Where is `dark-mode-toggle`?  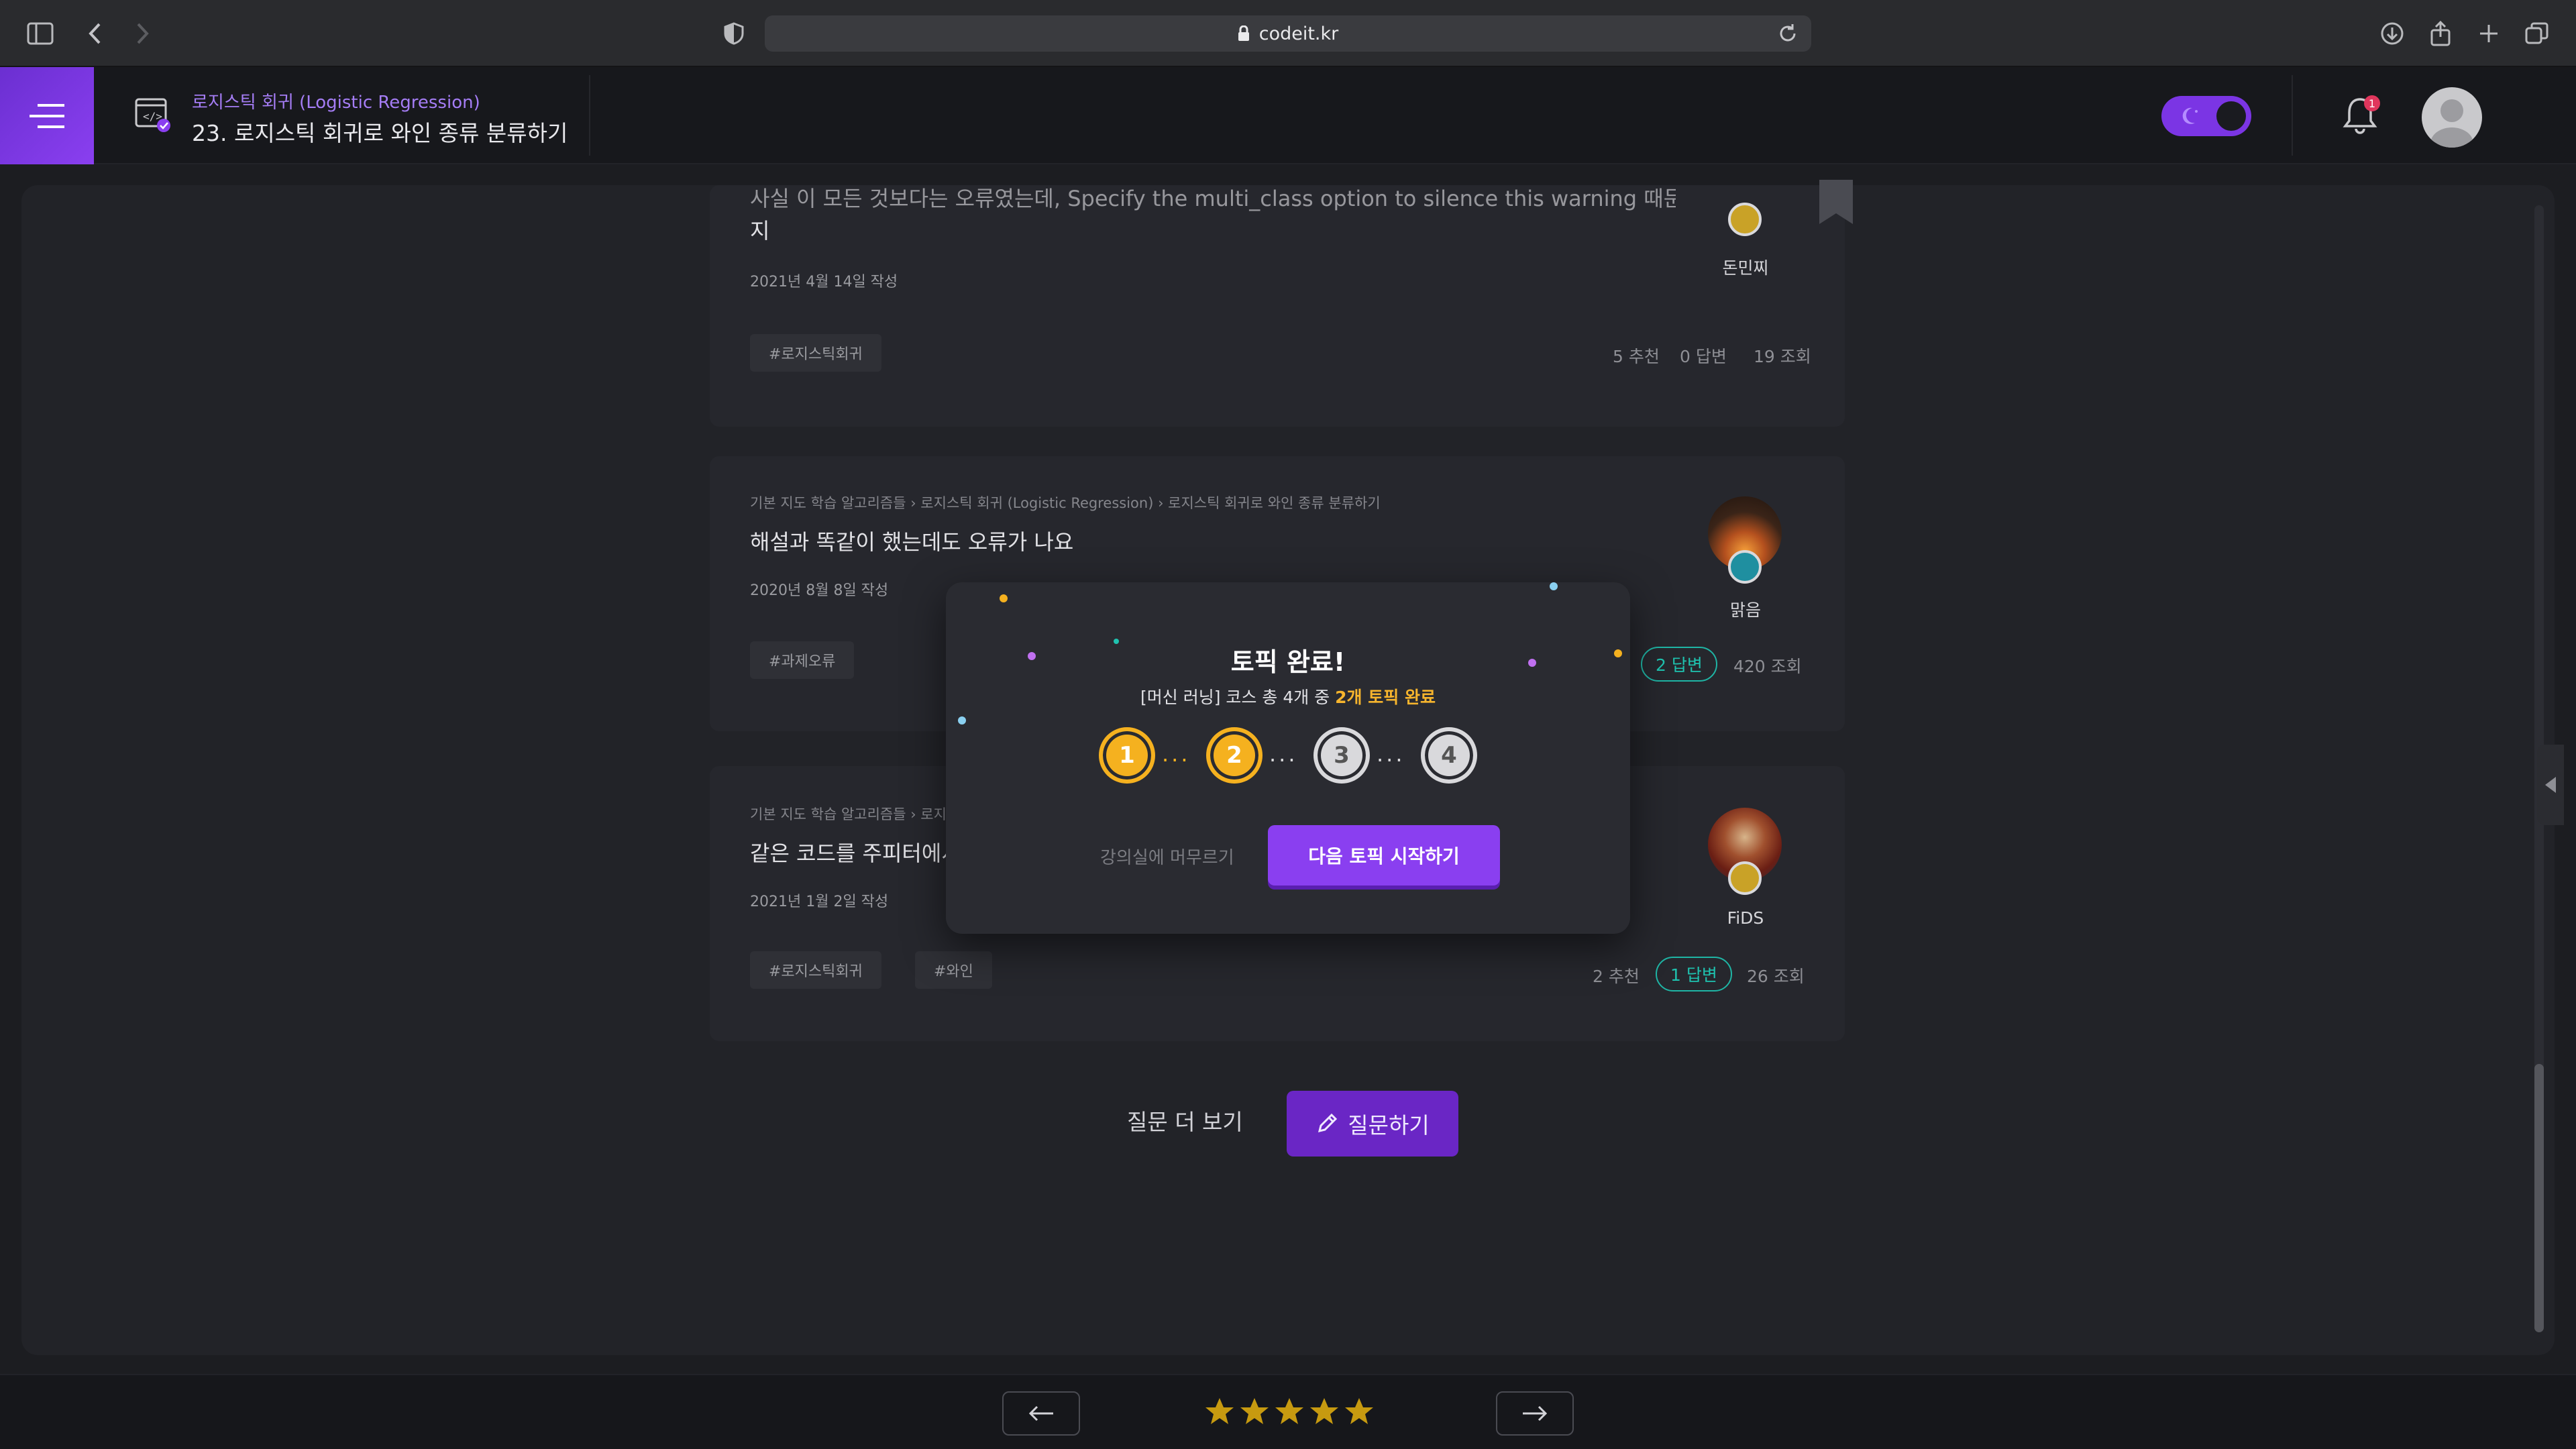
dark-mode-toggle is located at coordinates (2206, 116).